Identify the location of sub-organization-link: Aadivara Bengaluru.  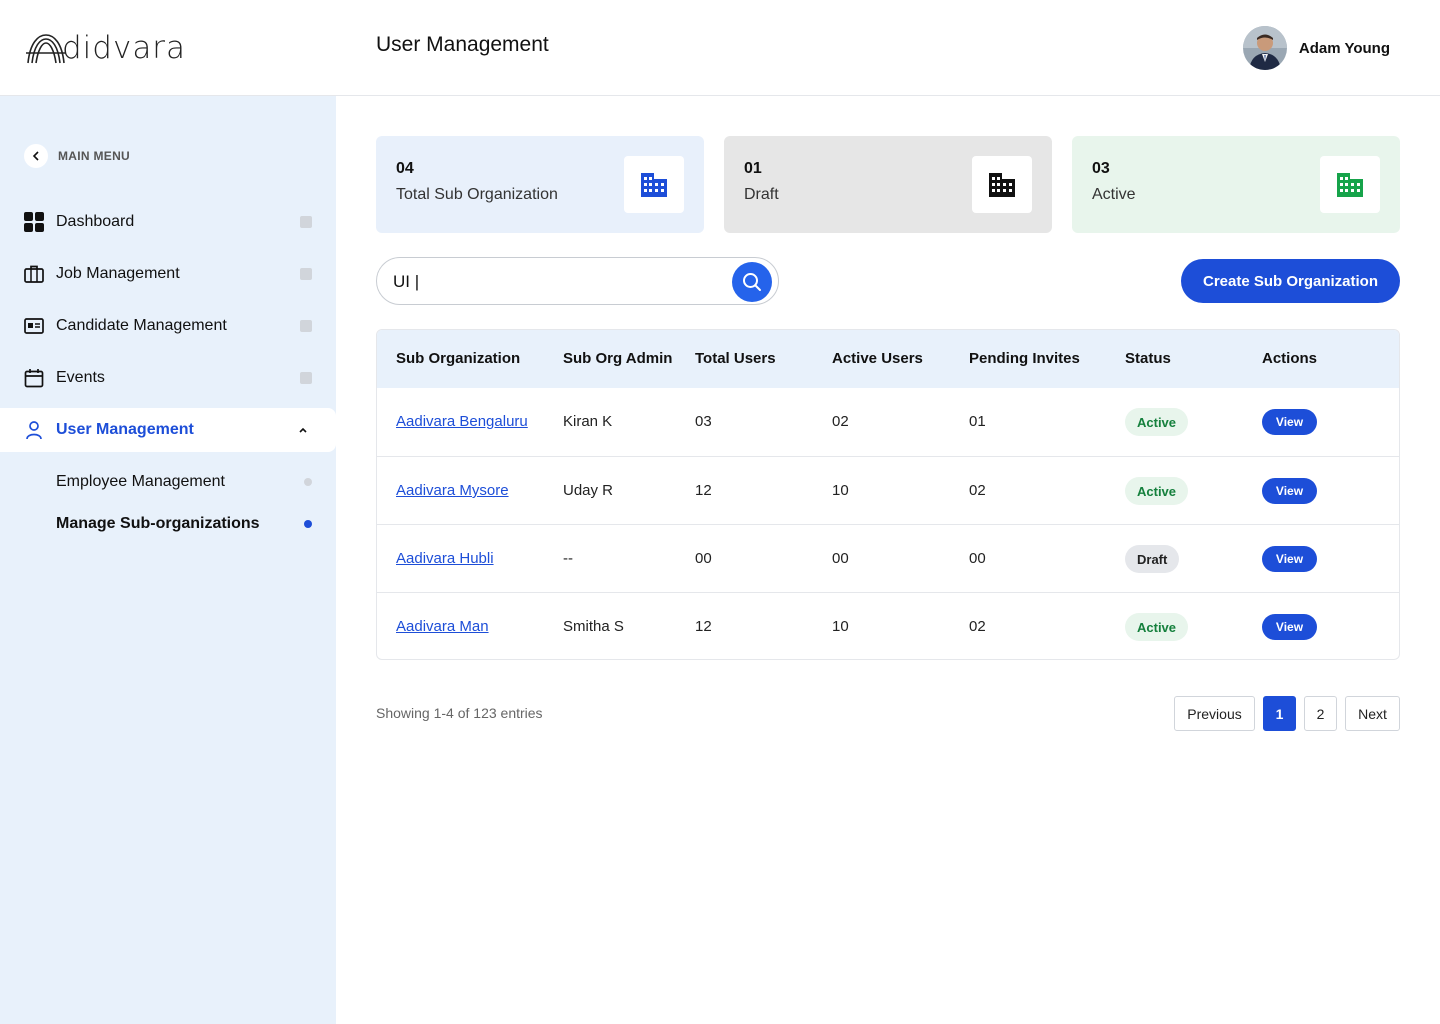
(462, 421).